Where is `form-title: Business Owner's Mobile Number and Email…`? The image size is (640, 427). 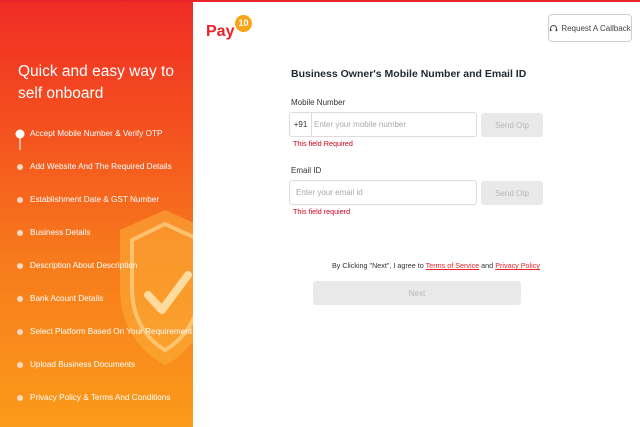 form-title: Business Owner's Mobile Number and Email… is located at coordinates (409, 74).